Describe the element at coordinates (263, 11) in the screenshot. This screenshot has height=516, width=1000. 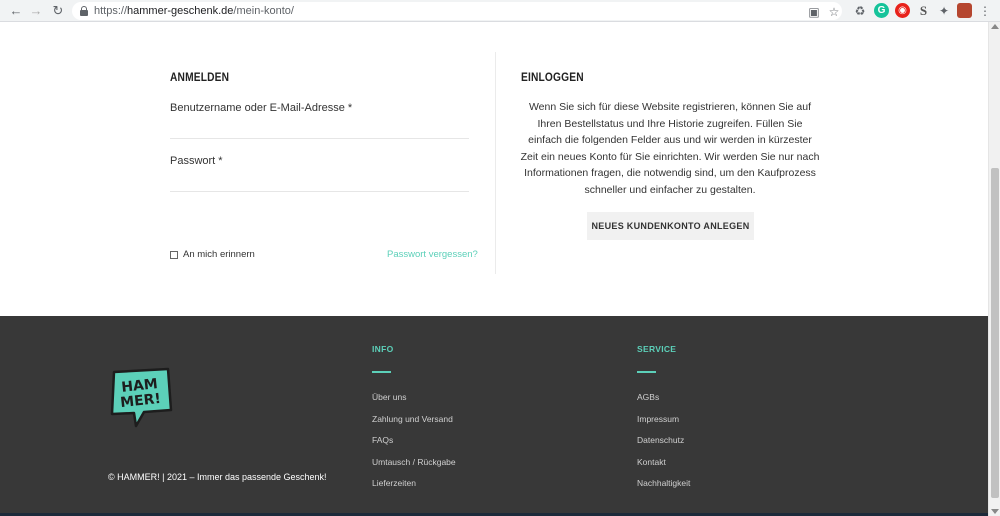
I see `url-path: /mein-konto/` at that location.